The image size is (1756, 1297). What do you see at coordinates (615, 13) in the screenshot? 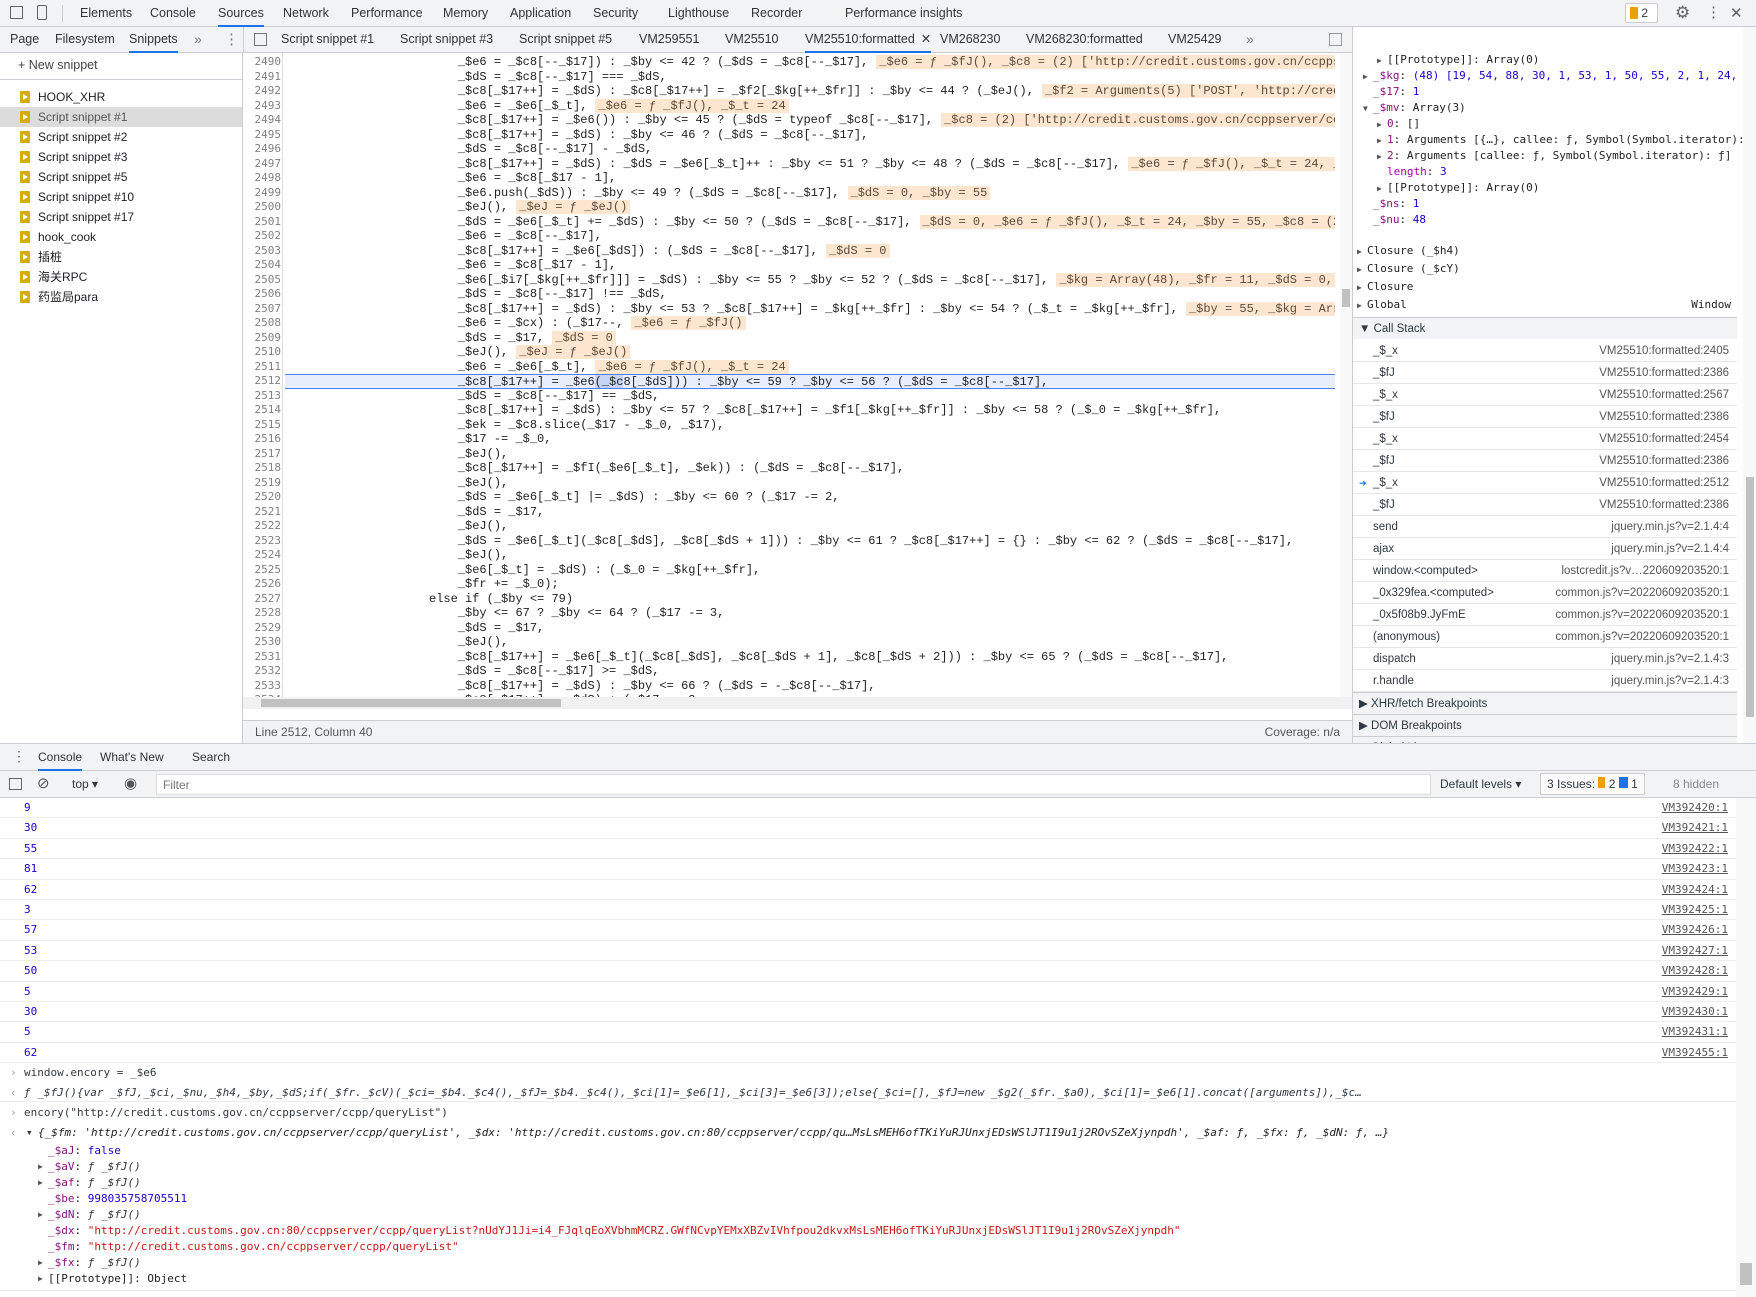
I see `top-tab-security: Security` at bounding box center [615, 13].